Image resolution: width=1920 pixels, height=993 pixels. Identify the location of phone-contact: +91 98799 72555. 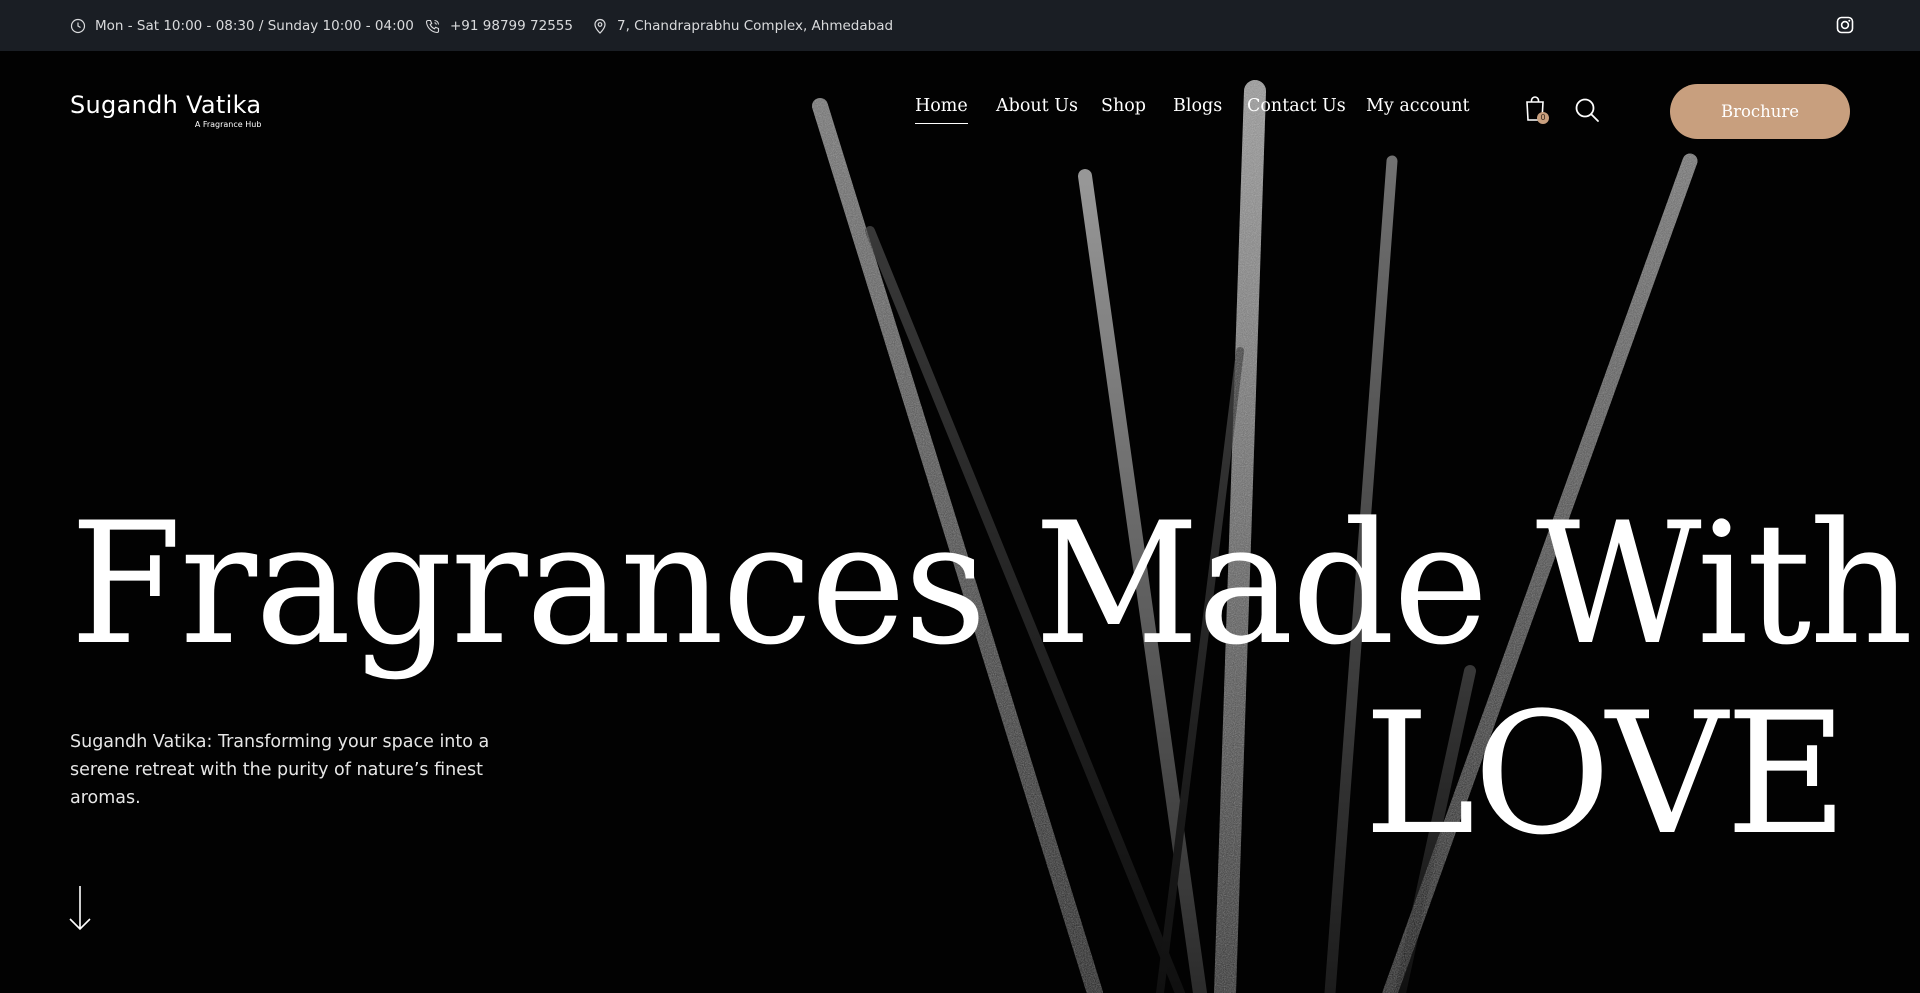
(499, 25).